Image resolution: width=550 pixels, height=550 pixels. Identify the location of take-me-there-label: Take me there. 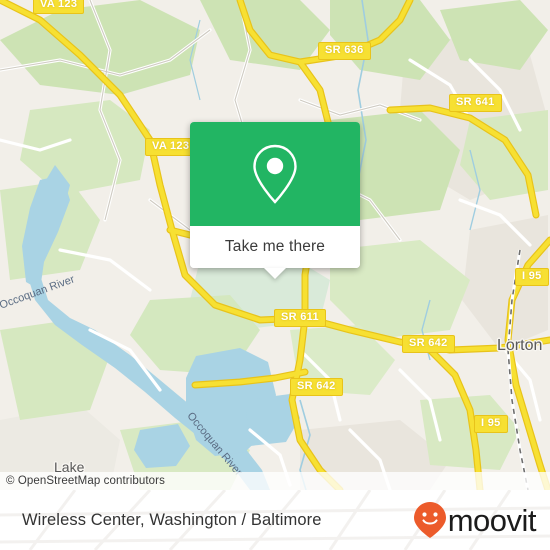
(275, 246).